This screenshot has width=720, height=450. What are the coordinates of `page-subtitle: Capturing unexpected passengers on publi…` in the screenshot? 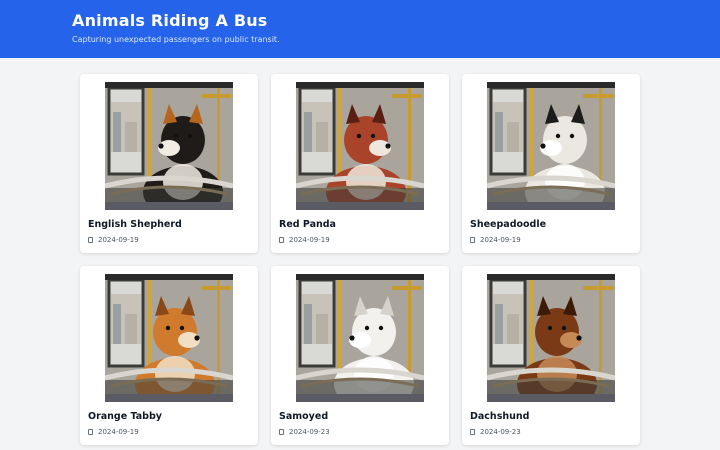 It's located at (176, 39).